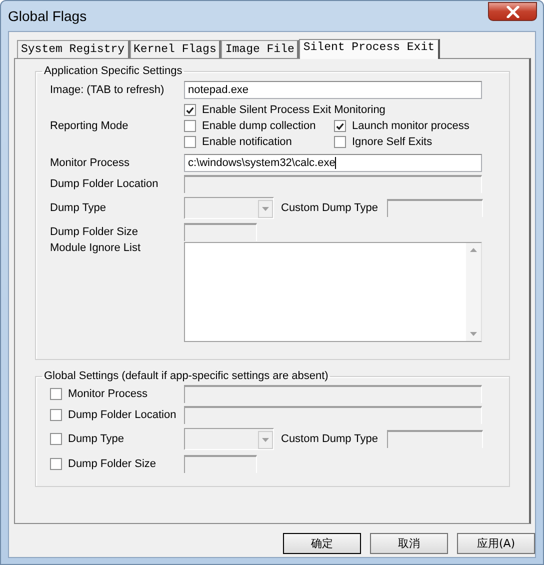 This screenshot has height=565, width=544. Describe the element at coordinates (96, 248) in the screenshot. I see `field-label: Module Ignore List` at that location.